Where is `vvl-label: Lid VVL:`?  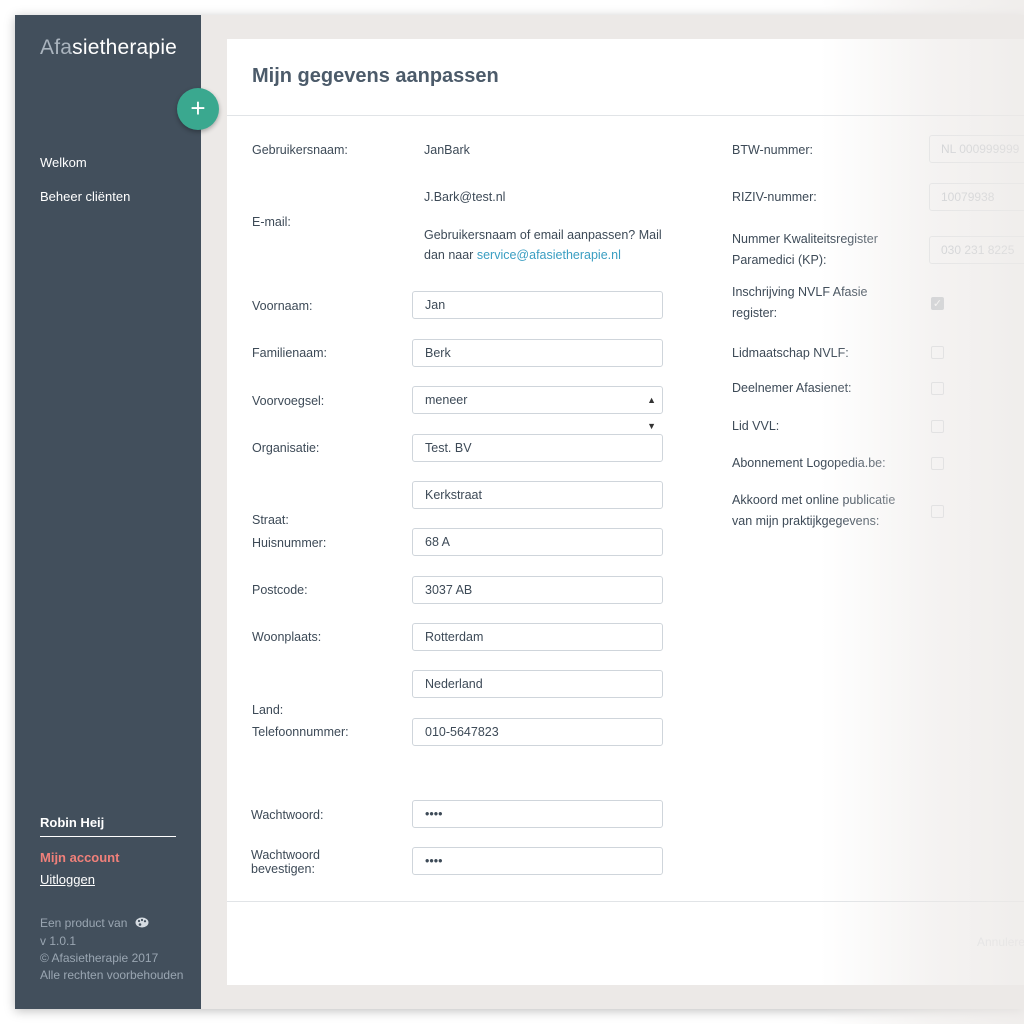
vvl-label: Lid VVL: is located at coordinates (756, 426).